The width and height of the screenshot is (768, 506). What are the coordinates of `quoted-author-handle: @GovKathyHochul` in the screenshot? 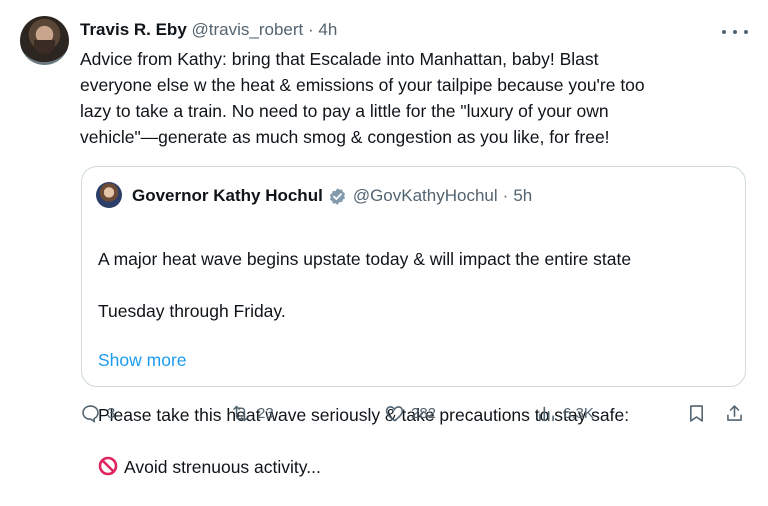 It's located at (425, 196).